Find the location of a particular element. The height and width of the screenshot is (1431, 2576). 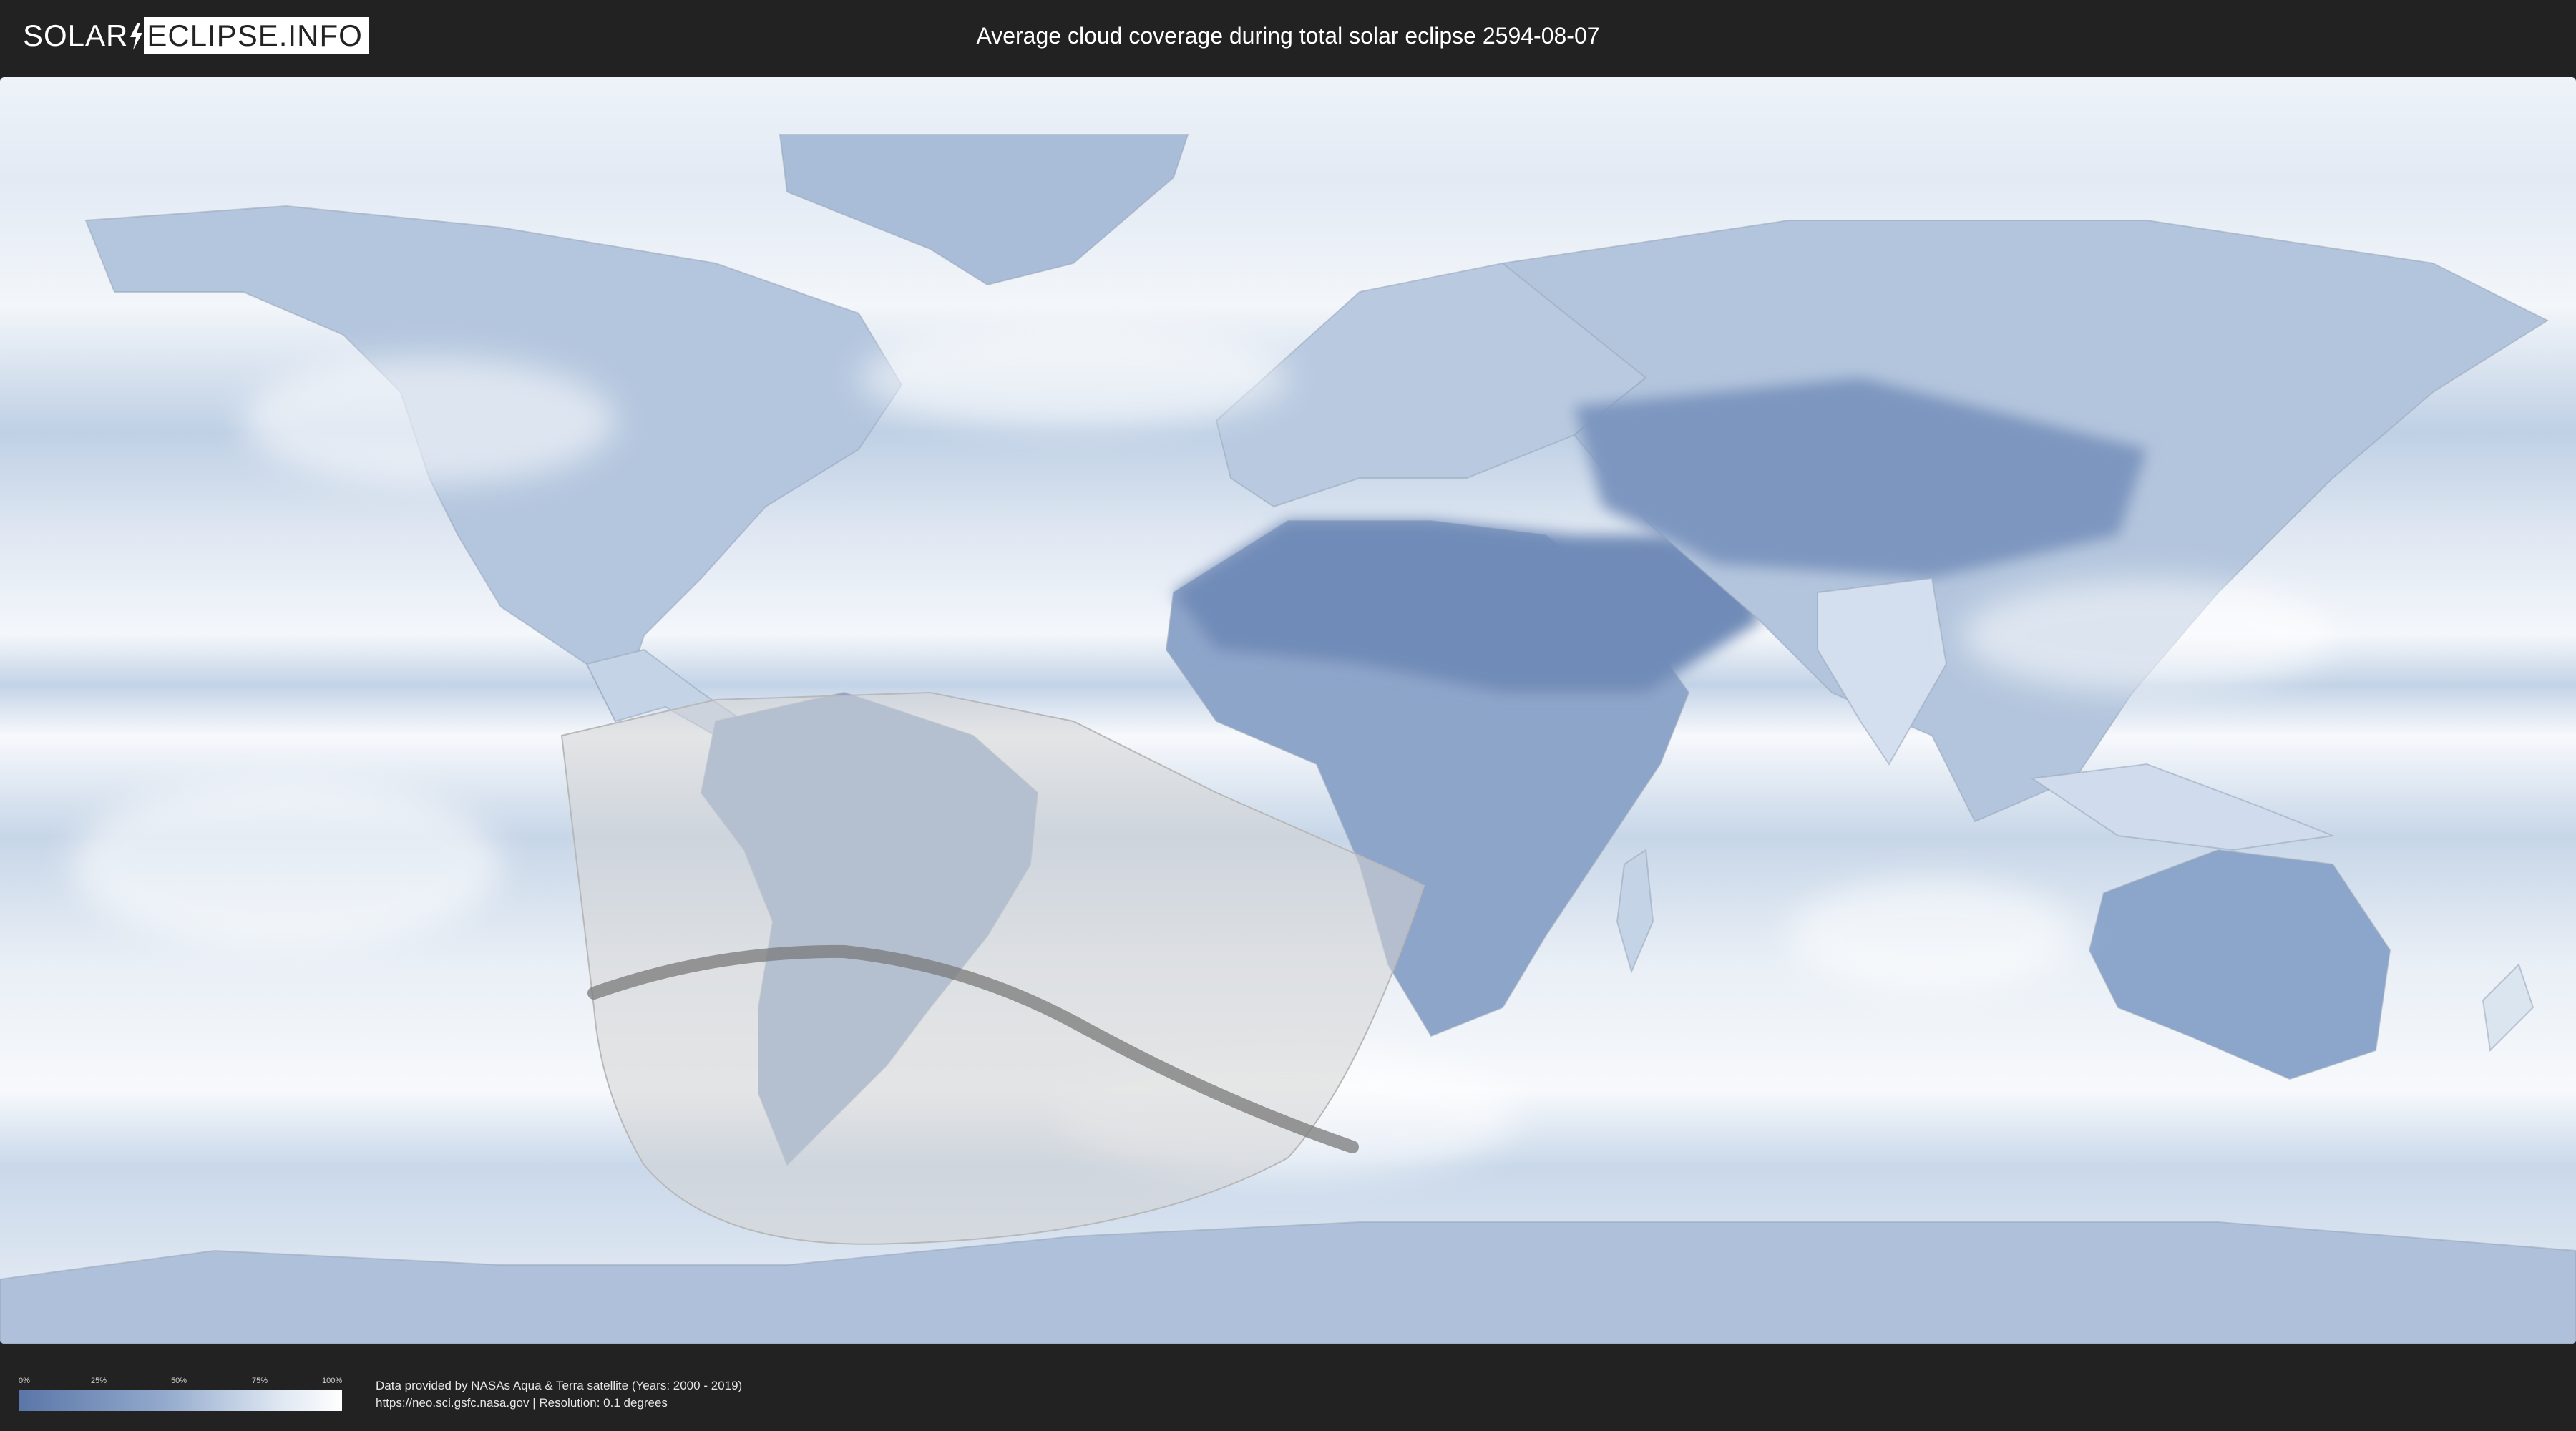

legend-color-scale is located at coordinates (180, 1400).